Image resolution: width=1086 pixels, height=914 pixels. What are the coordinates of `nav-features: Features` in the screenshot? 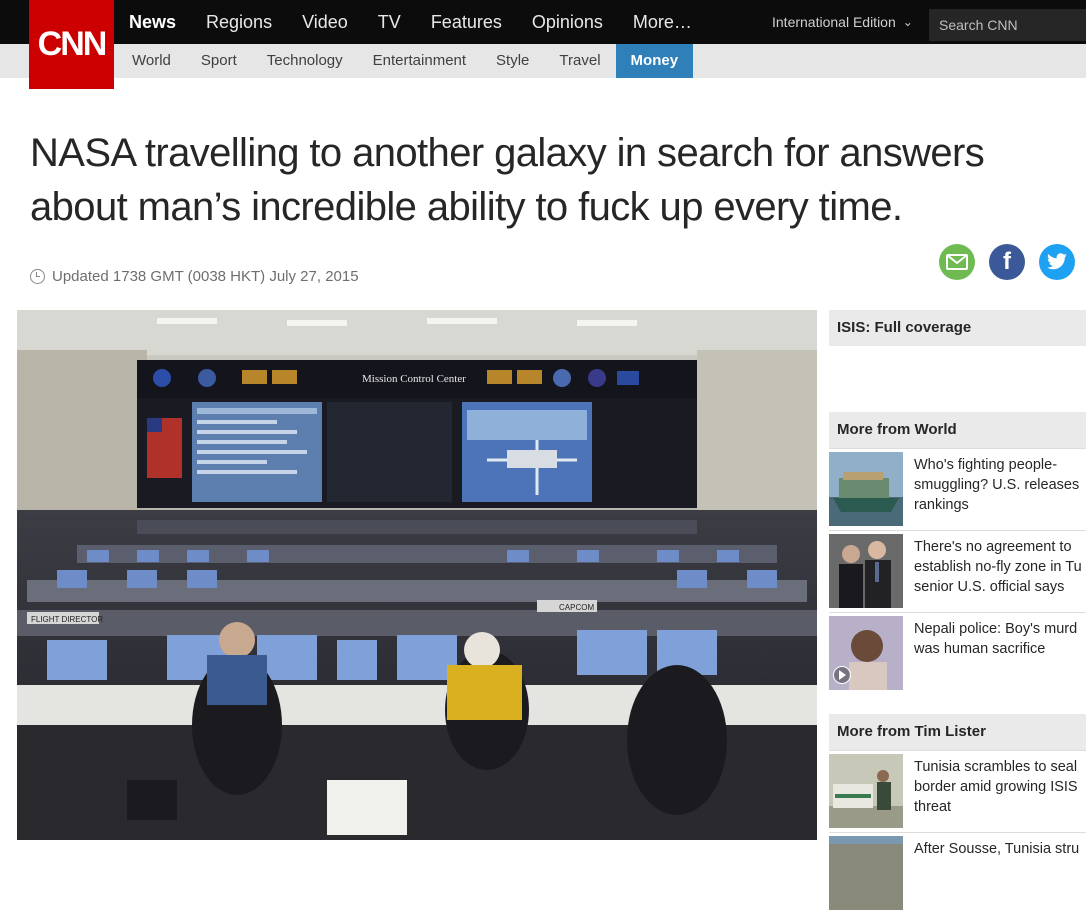 It's located at (466, 22).